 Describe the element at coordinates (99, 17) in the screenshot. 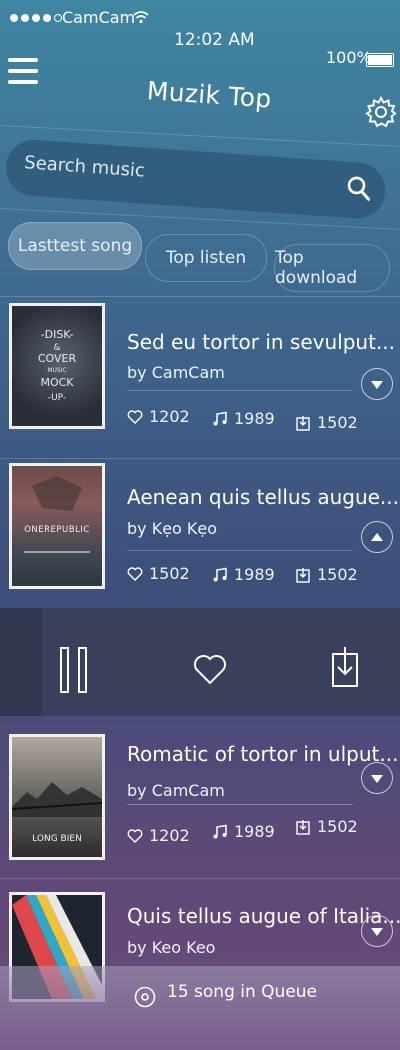

I see `carrier-name: CamCam` at that location.